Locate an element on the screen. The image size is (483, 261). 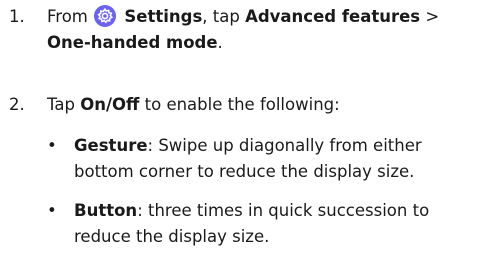
one-handed-mode-label: One-handed mode is located at coordinates (132, 43).